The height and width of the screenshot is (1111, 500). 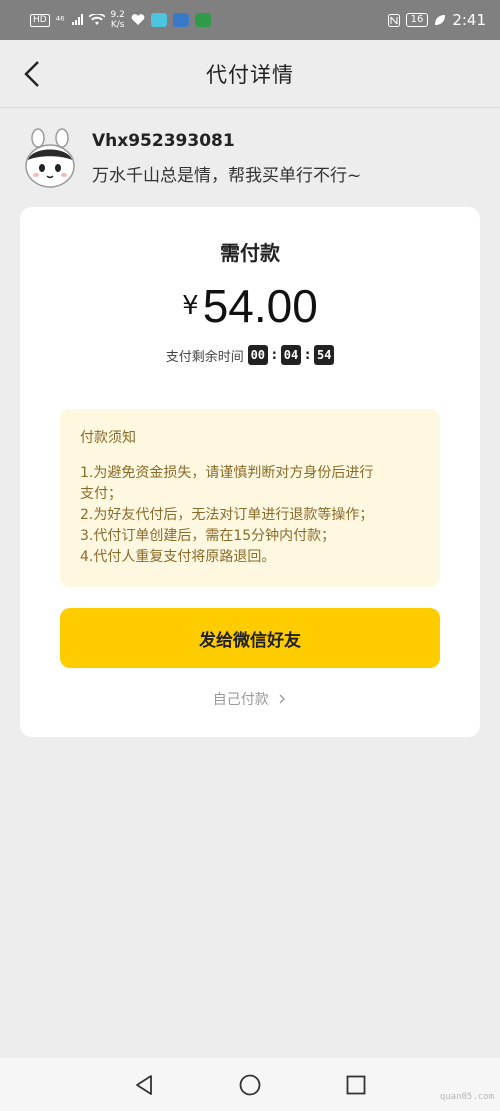 I want to click on username: Vhx952393081, so click(x=163, y=141).